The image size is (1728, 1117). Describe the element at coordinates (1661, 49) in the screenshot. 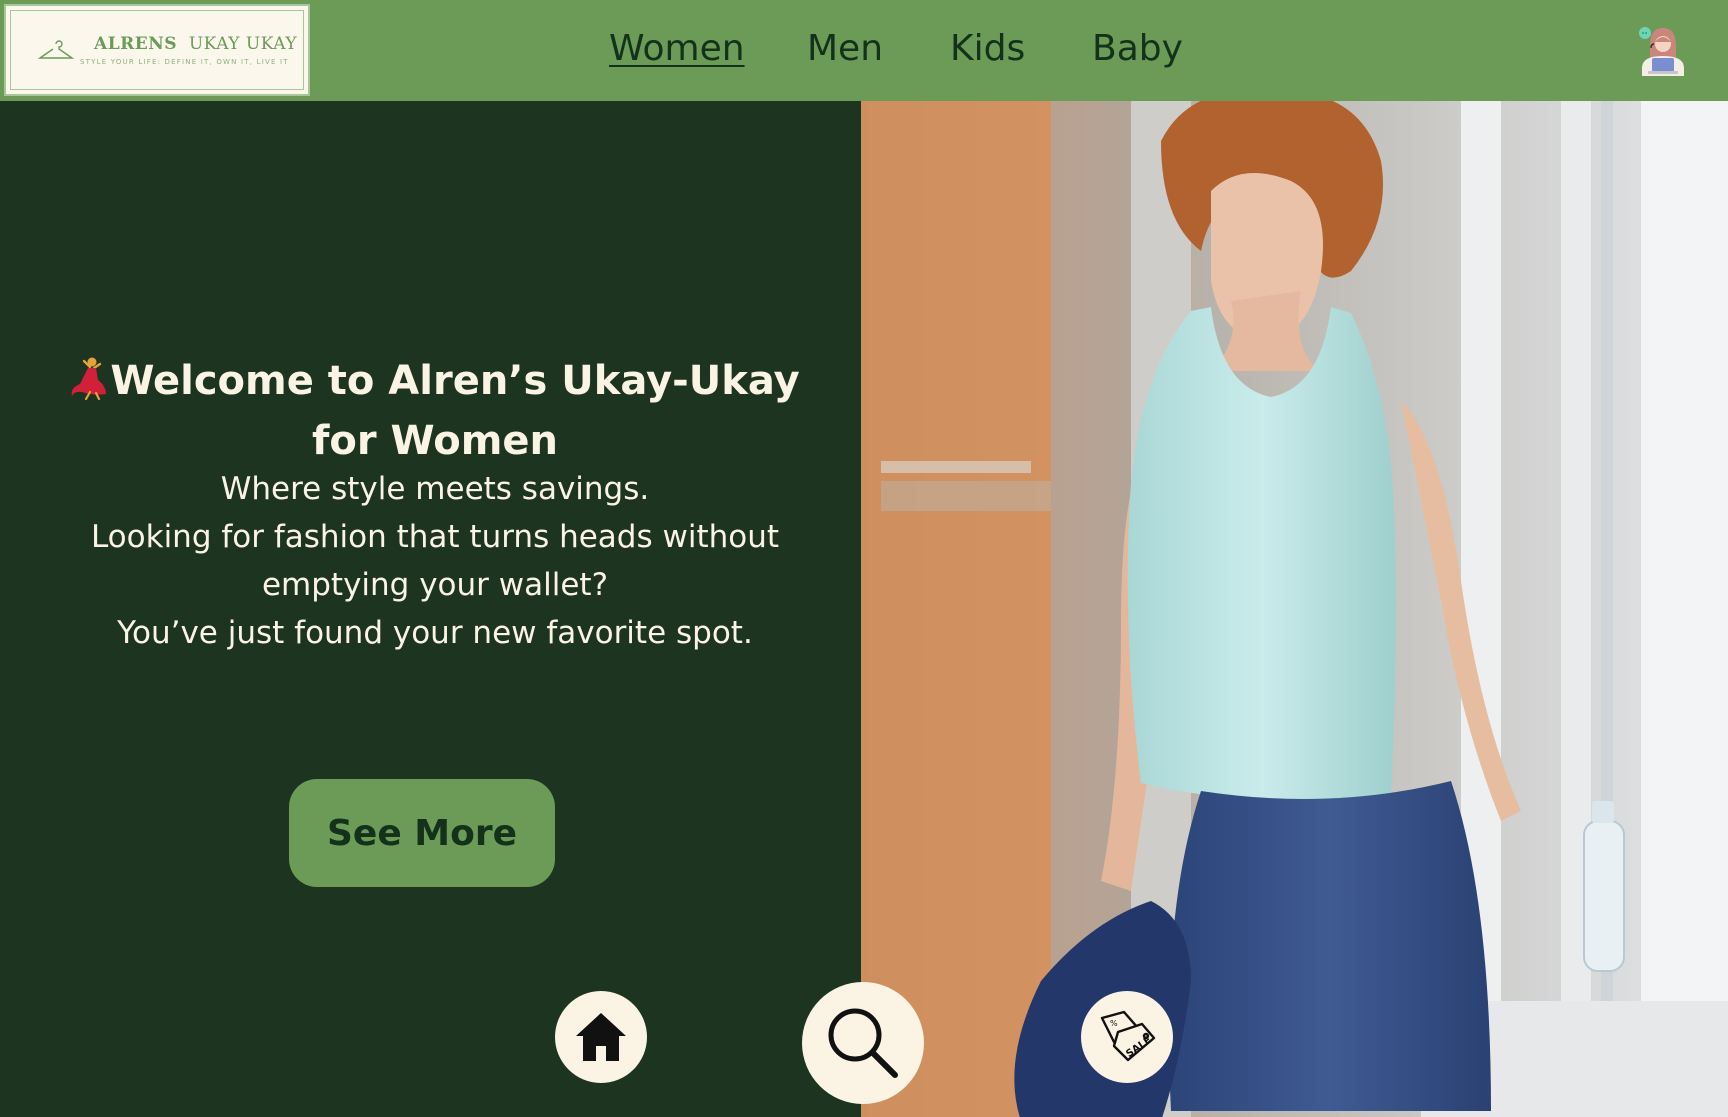

I see `support-agent-icon` at that location.